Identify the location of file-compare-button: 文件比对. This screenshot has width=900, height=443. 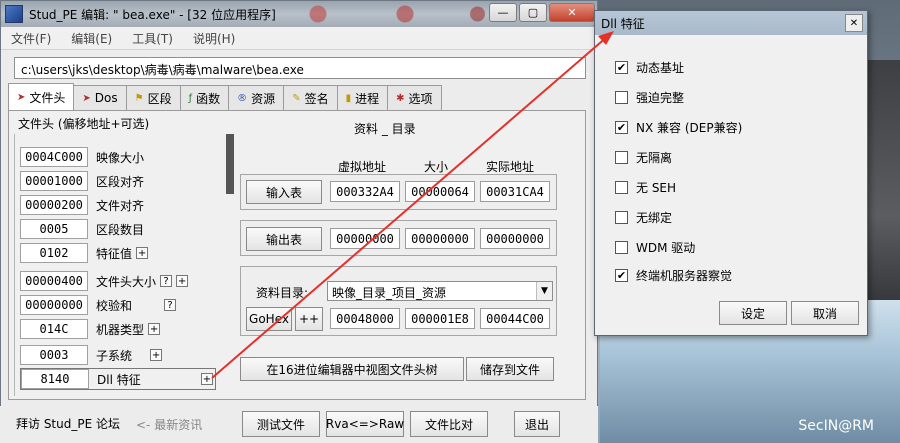
(449, 424).